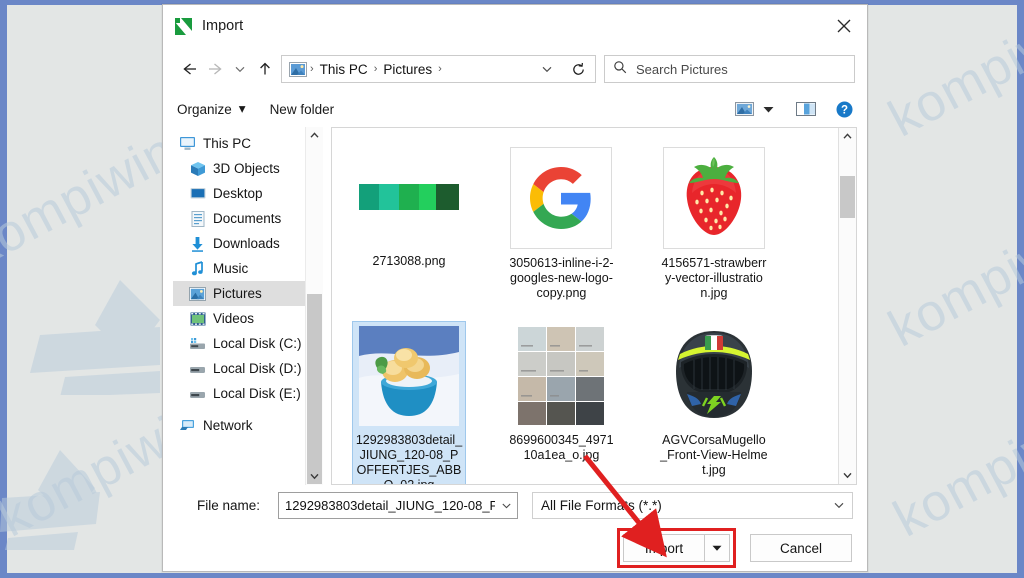 This screenshot has width=1024, height=578. What do you see at coordinates (197, 193) in the screenshot?
I see `desktop-icon` at bounding box center [197, 193].